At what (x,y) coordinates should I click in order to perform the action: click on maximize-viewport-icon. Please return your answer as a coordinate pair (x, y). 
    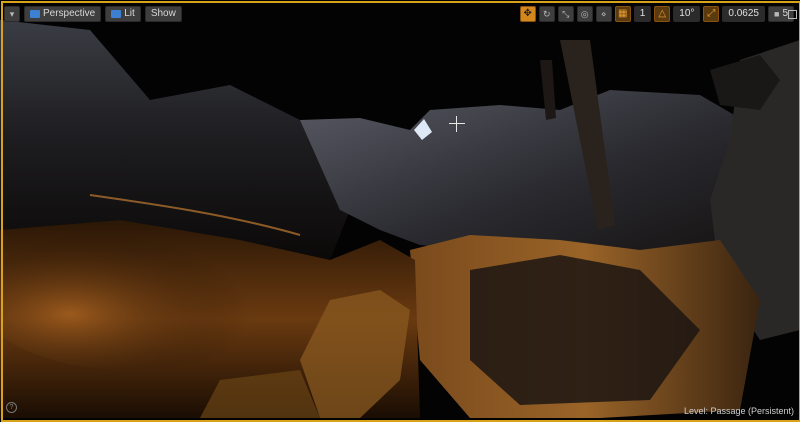
    Looking at the image, I should click on (792, 14).